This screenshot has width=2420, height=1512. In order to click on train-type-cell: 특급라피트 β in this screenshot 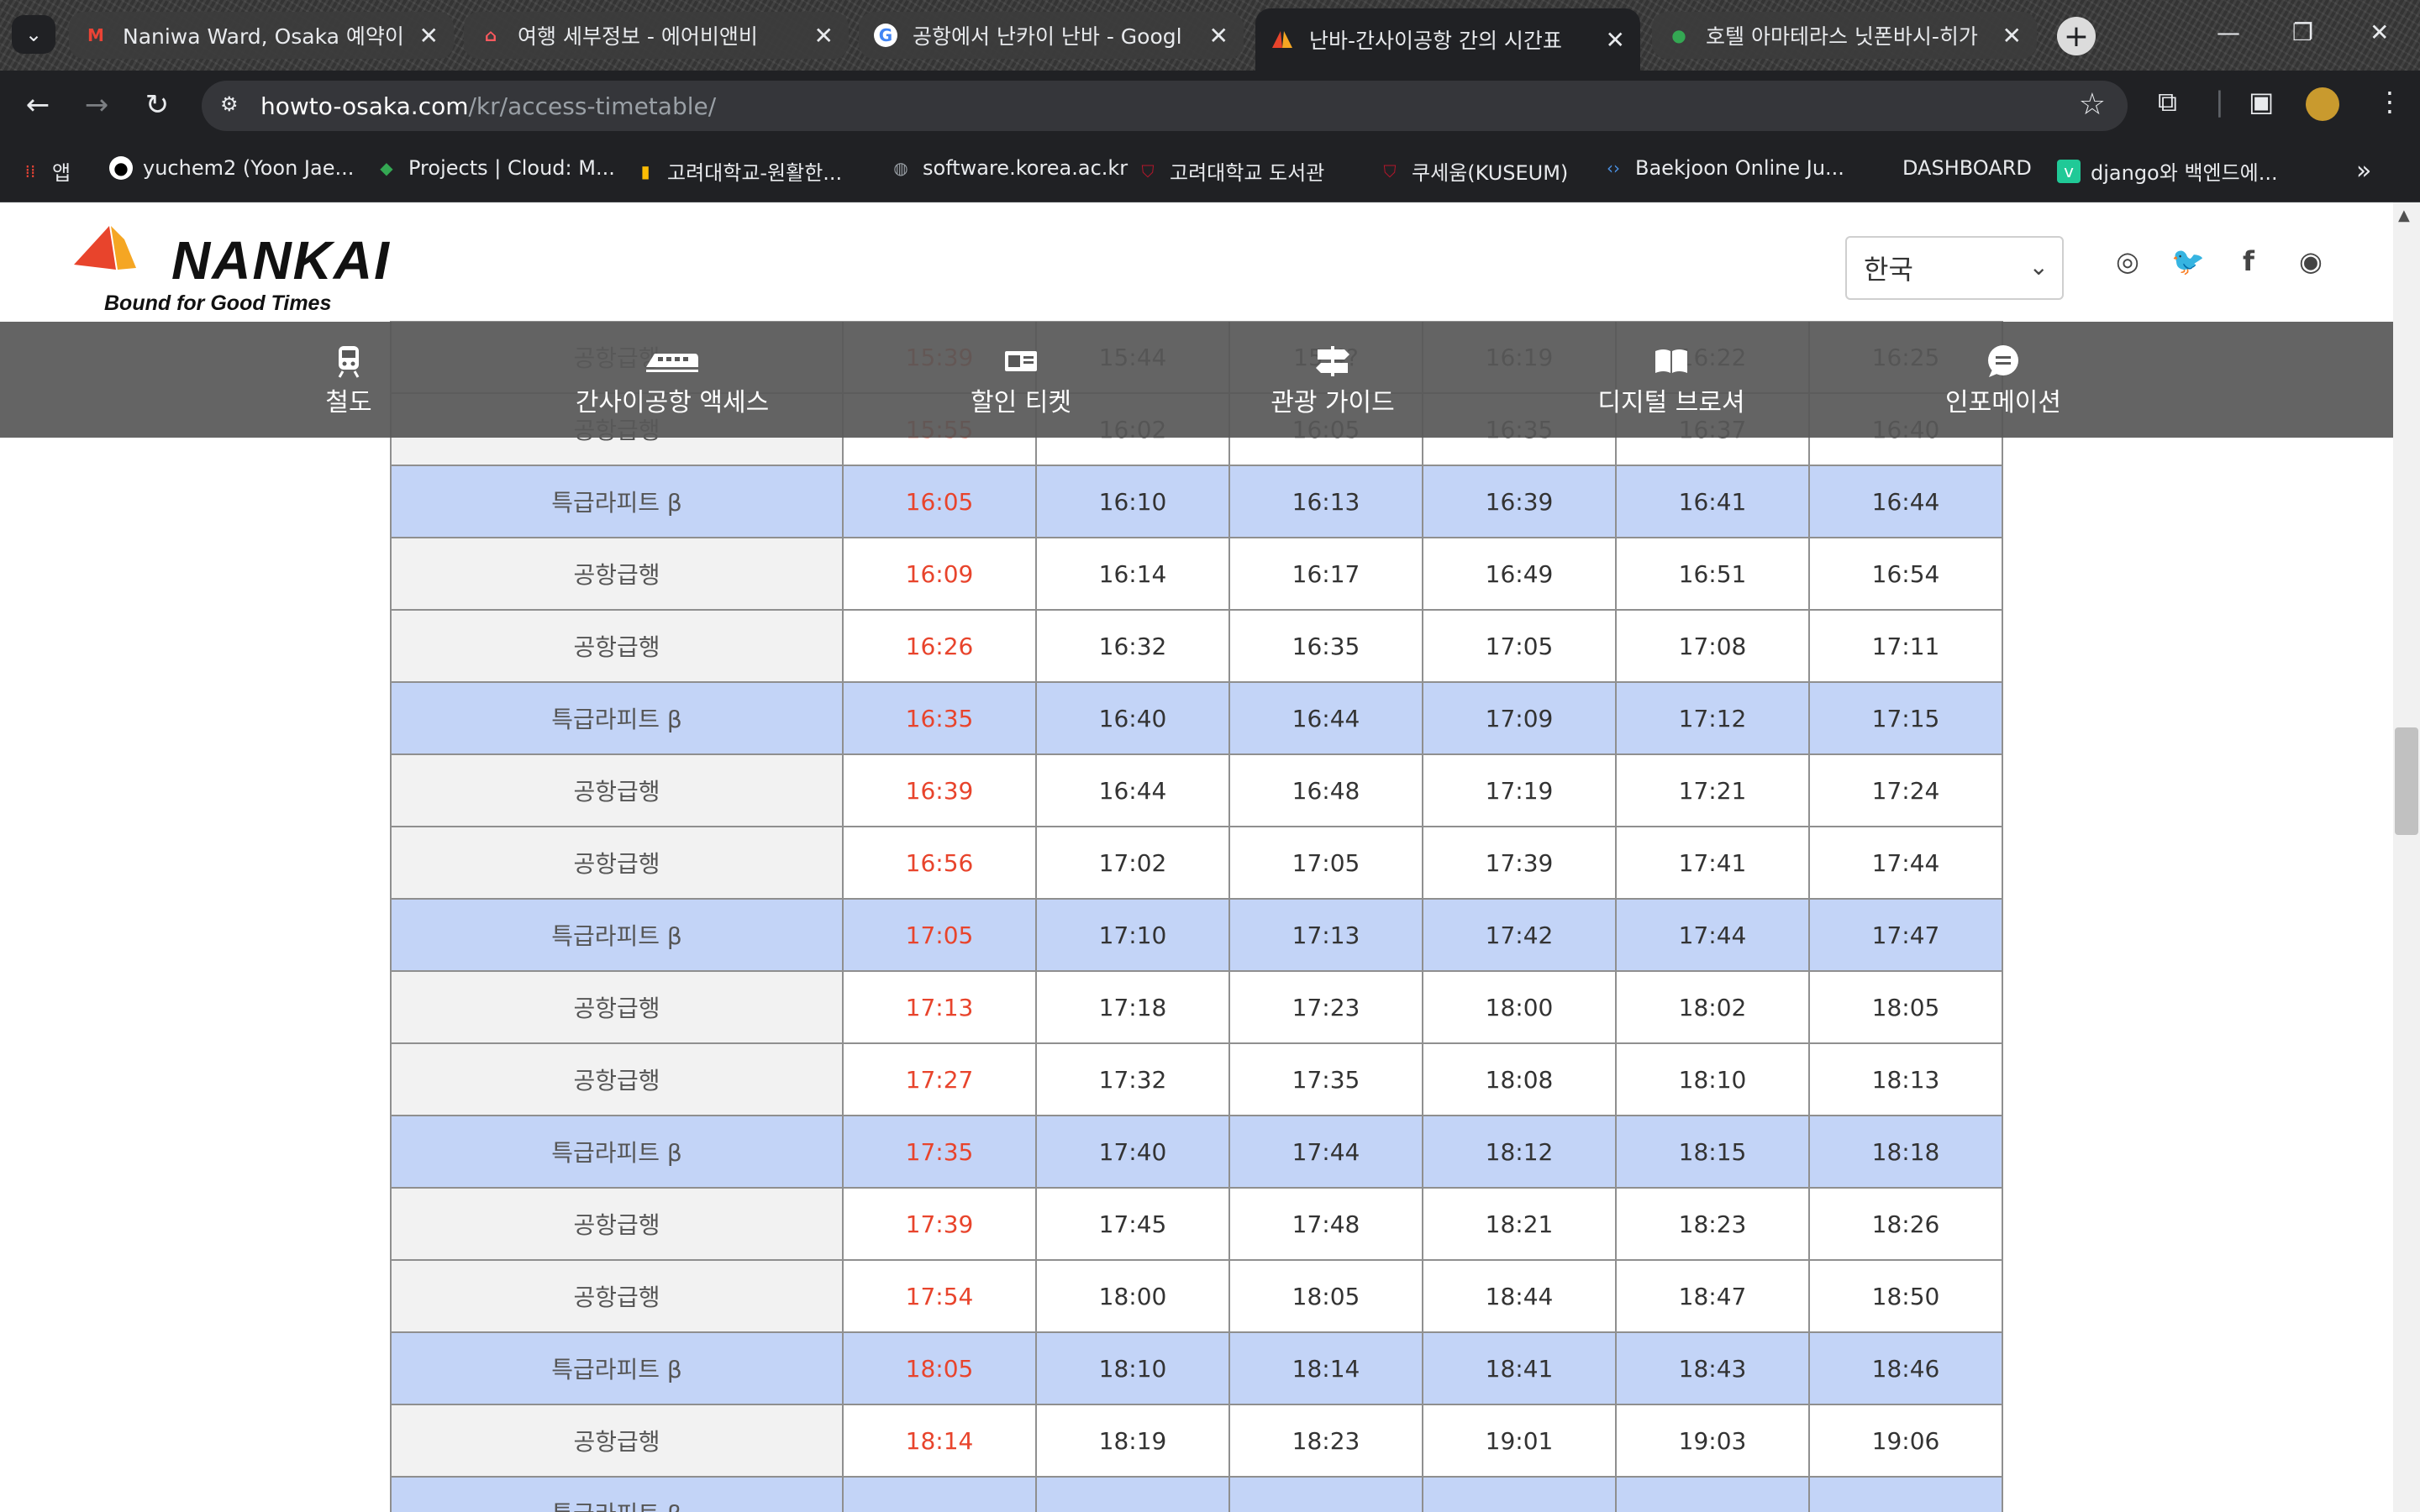, I will do `click(617, 718)`.